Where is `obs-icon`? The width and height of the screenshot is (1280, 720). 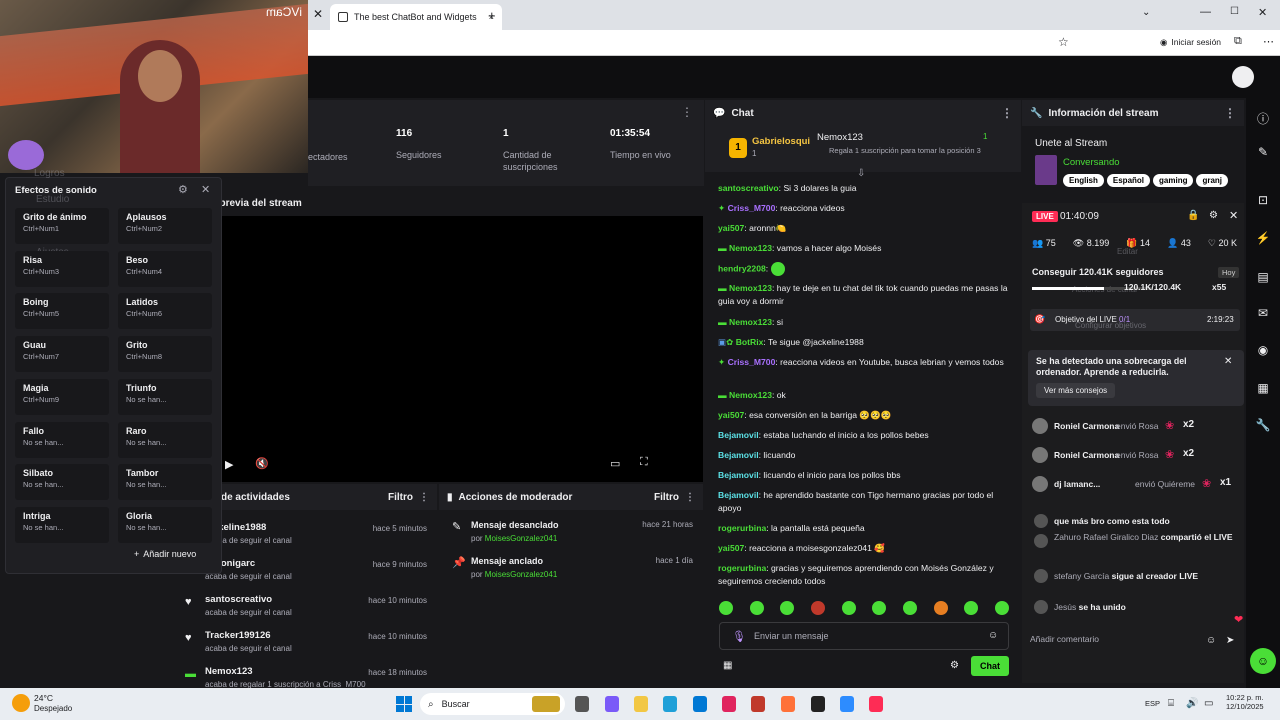
obs-icon is located at coordinates (818, 704).